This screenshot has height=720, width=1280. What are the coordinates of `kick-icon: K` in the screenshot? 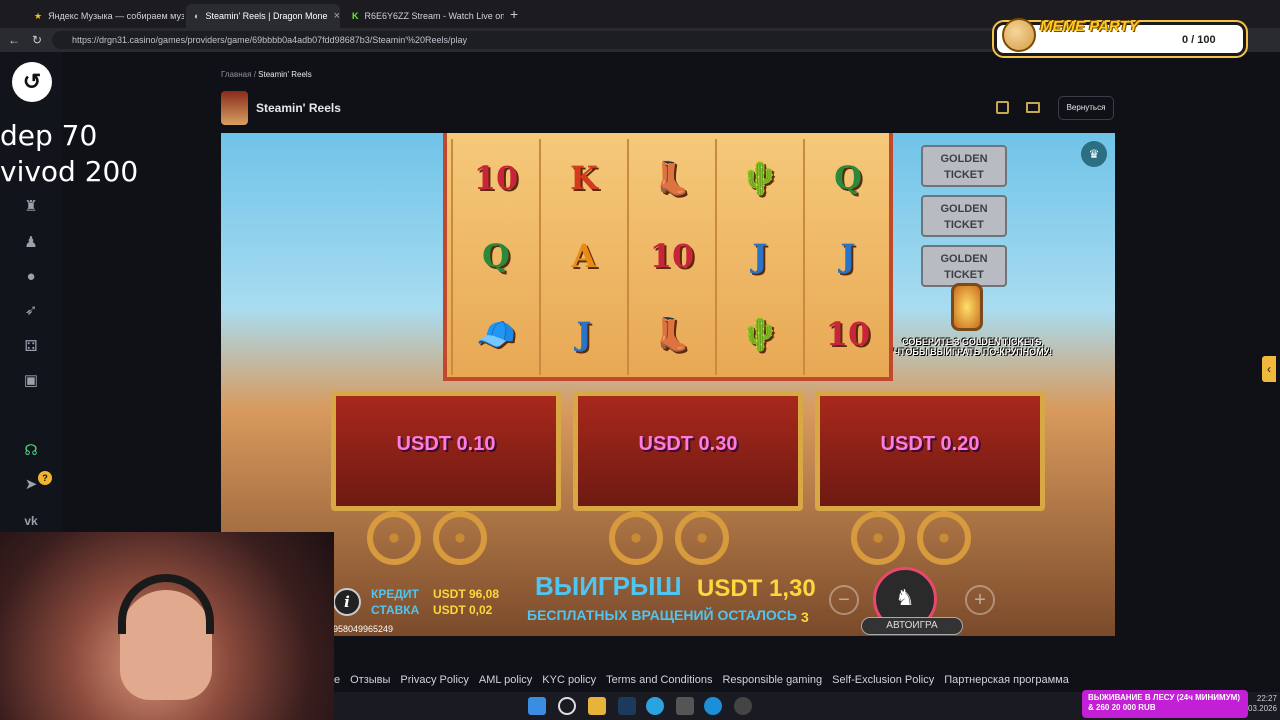 It's located at (355, 16).